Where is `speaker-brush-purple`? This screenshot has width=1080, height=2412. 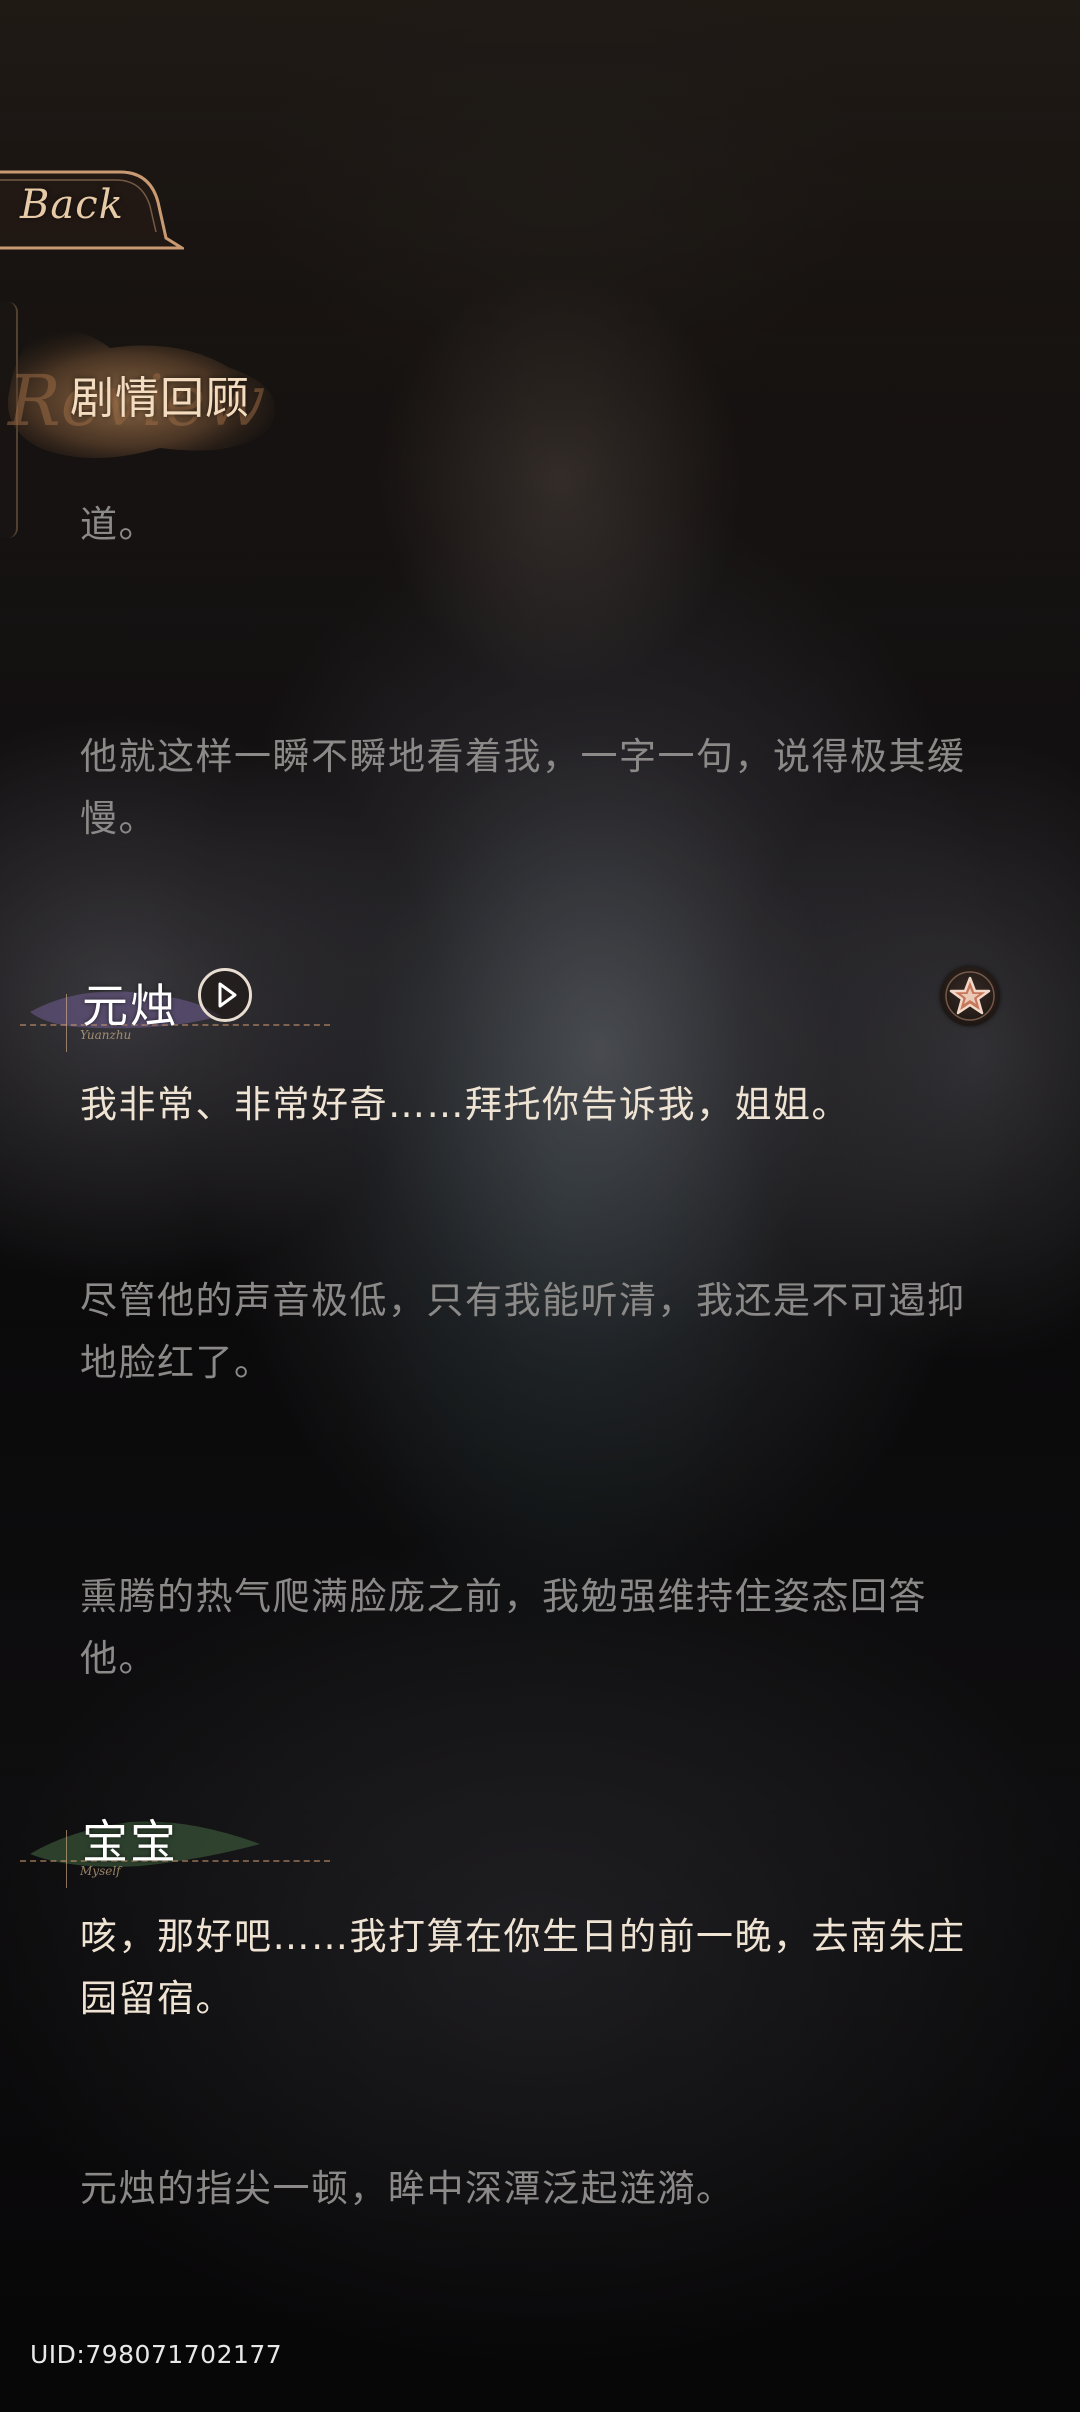
speaker-brush-purple is located at coordinates (125, 1010).